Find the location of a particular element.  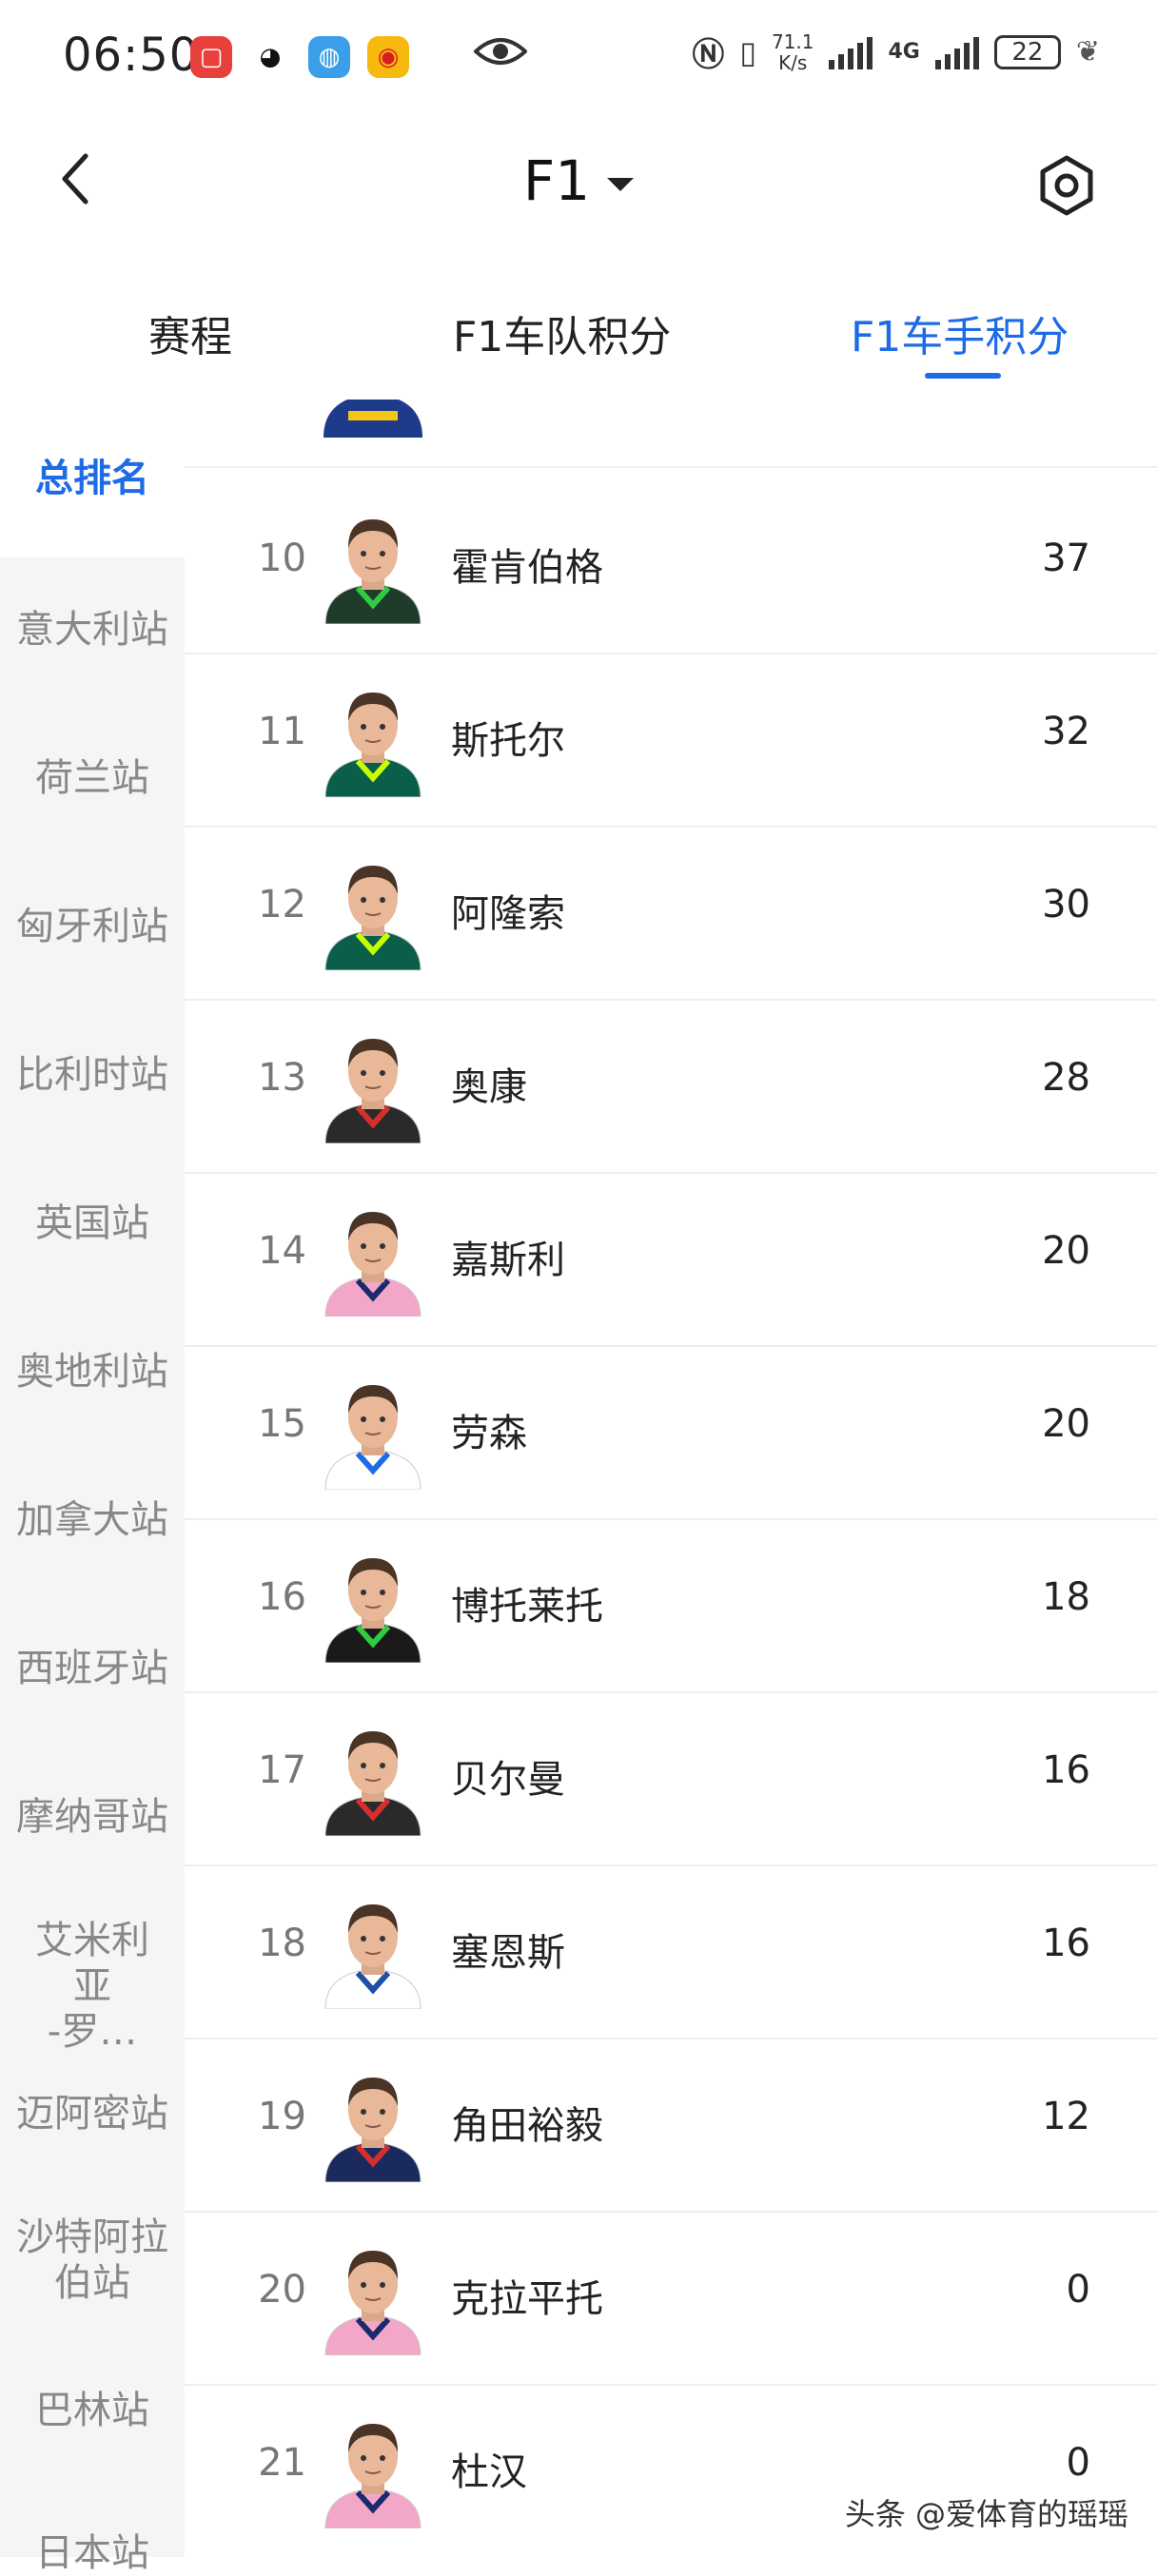

network-type: 4G is located at coordinates (904, 52).